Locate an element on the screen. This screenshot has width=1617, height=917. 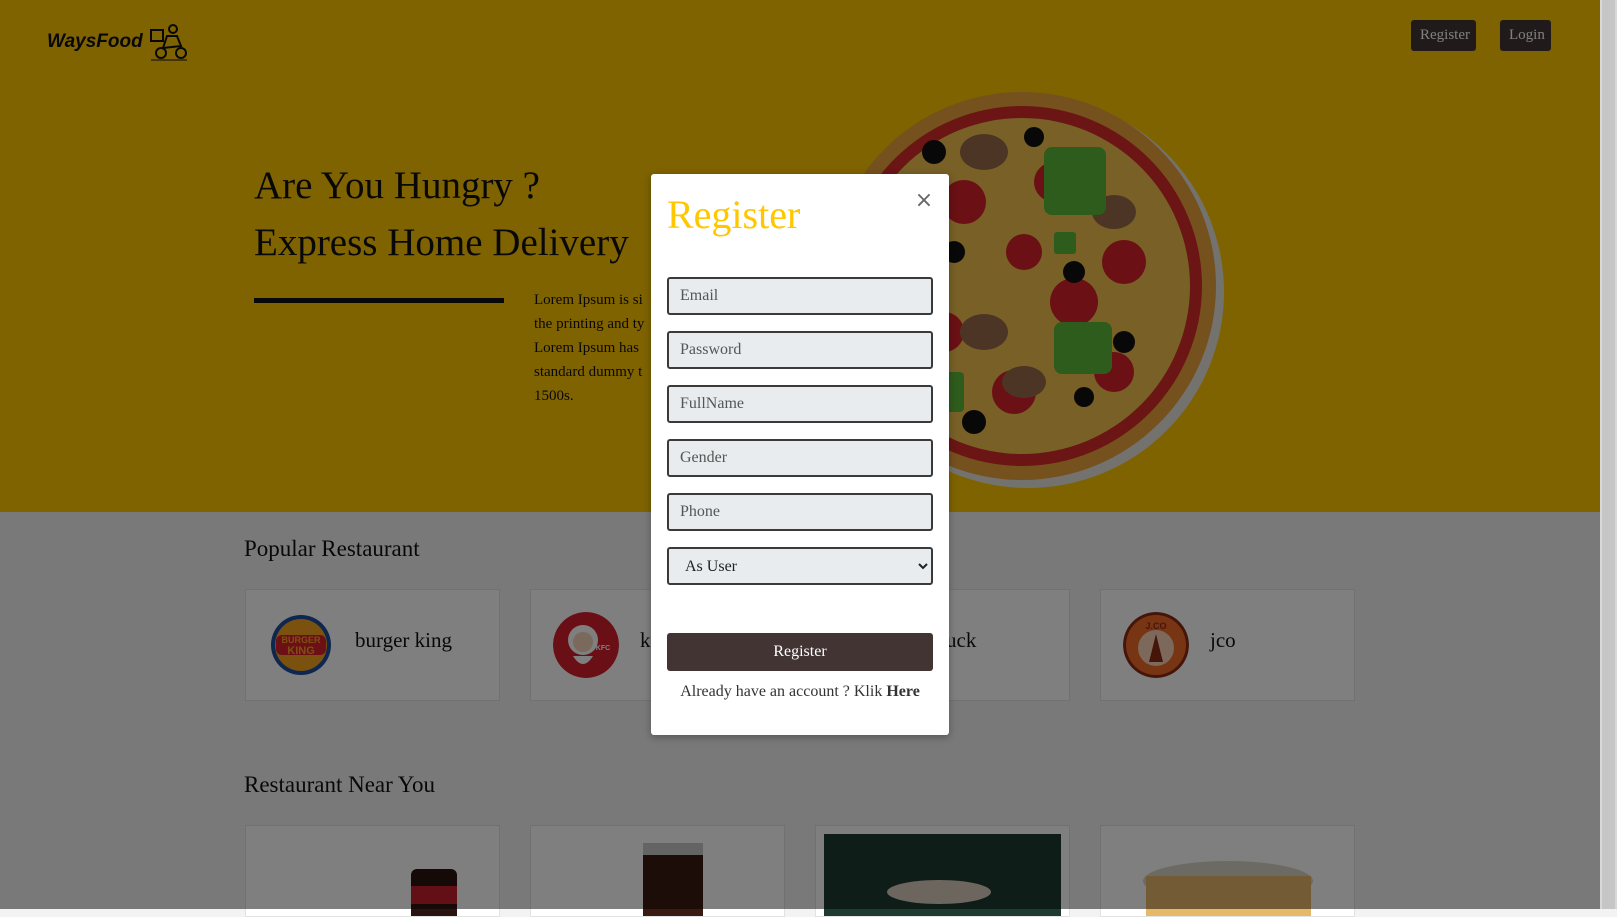
page-scrollbar is located at coordinates (1608, 454).